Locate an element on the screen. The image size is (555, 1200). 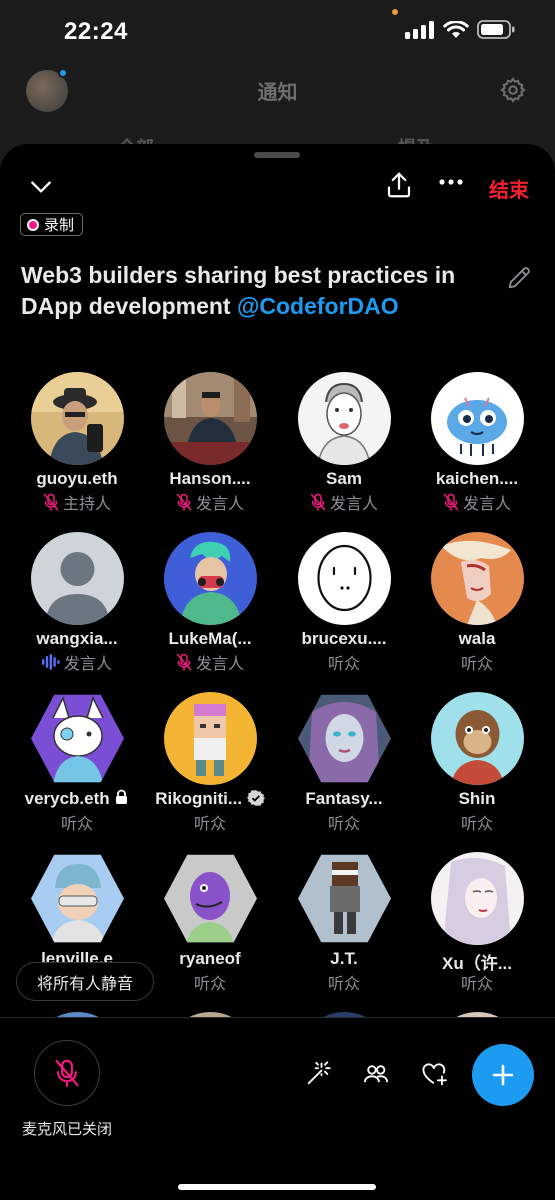
collapse-chevron-icon is located at coordinates (41, 187).